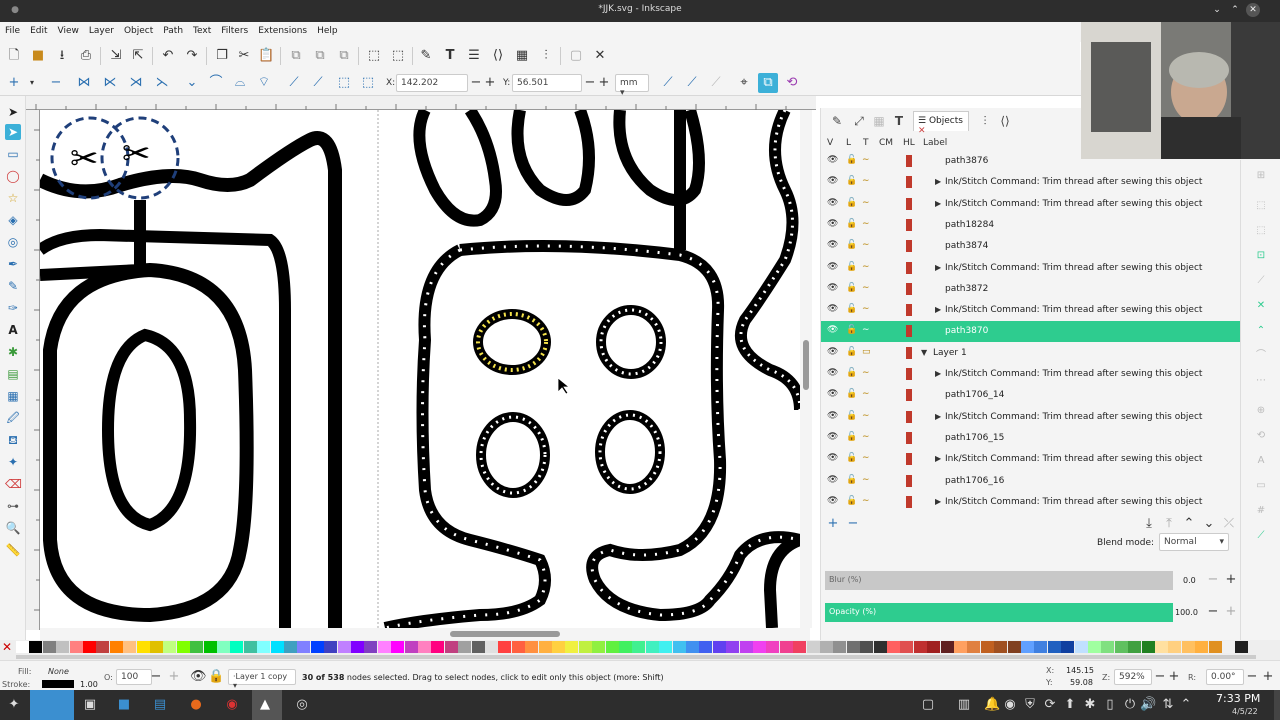 Image resolution: width=1280 pixels, height=720 pixels. What do you see at coordinates (14, 83) in the screenshot?
I see `insert-node-icon: +` at bounding box center [14, 83].